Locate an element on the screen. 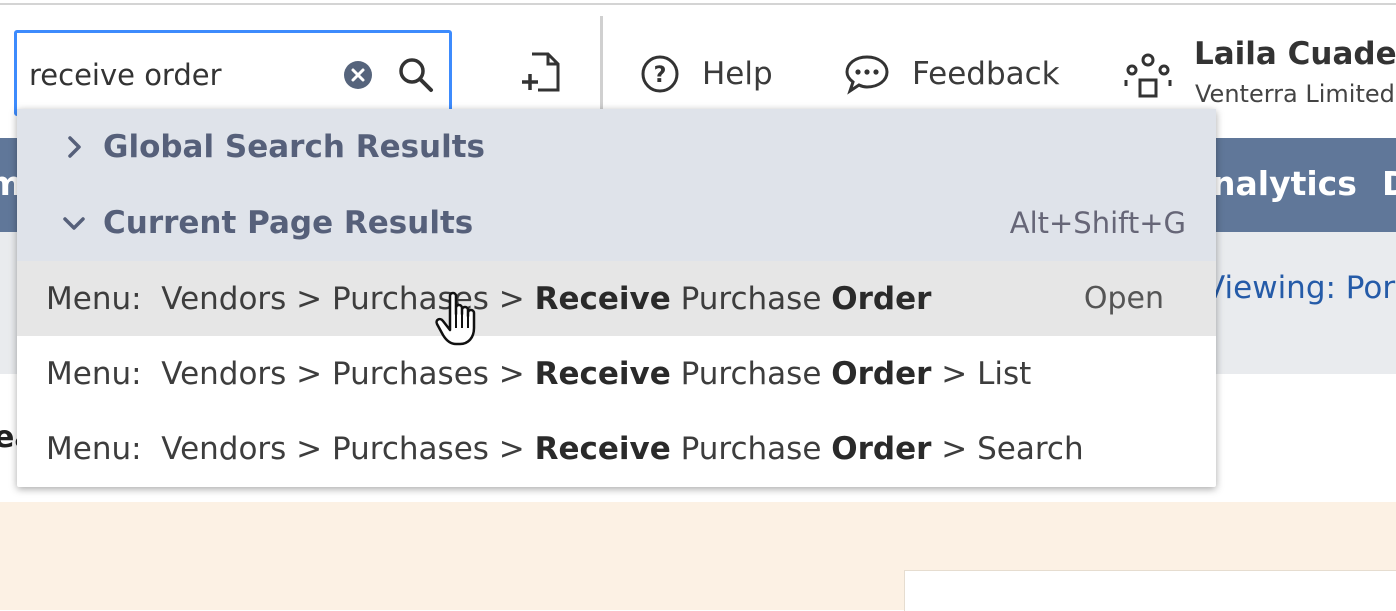 The height and width of the screenshot is (611, 1396). feedback-link: Feedback is located at coordinates (952, 74).